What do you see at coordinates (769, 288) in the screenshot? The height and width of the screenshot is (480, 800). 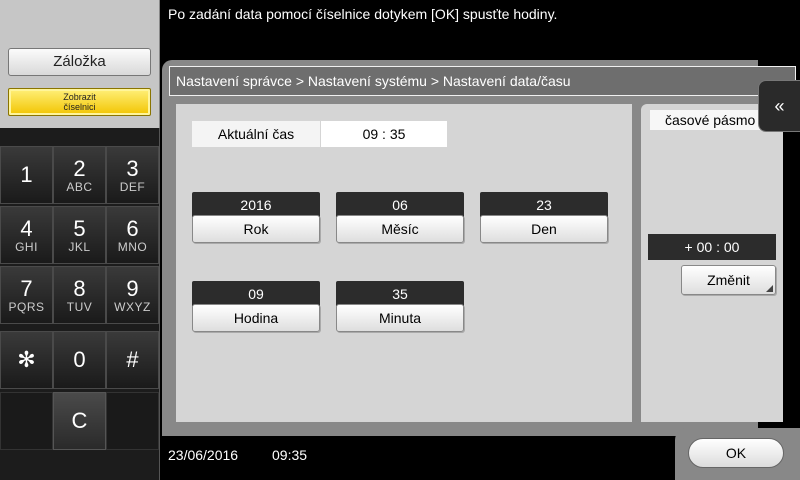 I see `corner-triangle-icon` at bounding box center [769, 288].